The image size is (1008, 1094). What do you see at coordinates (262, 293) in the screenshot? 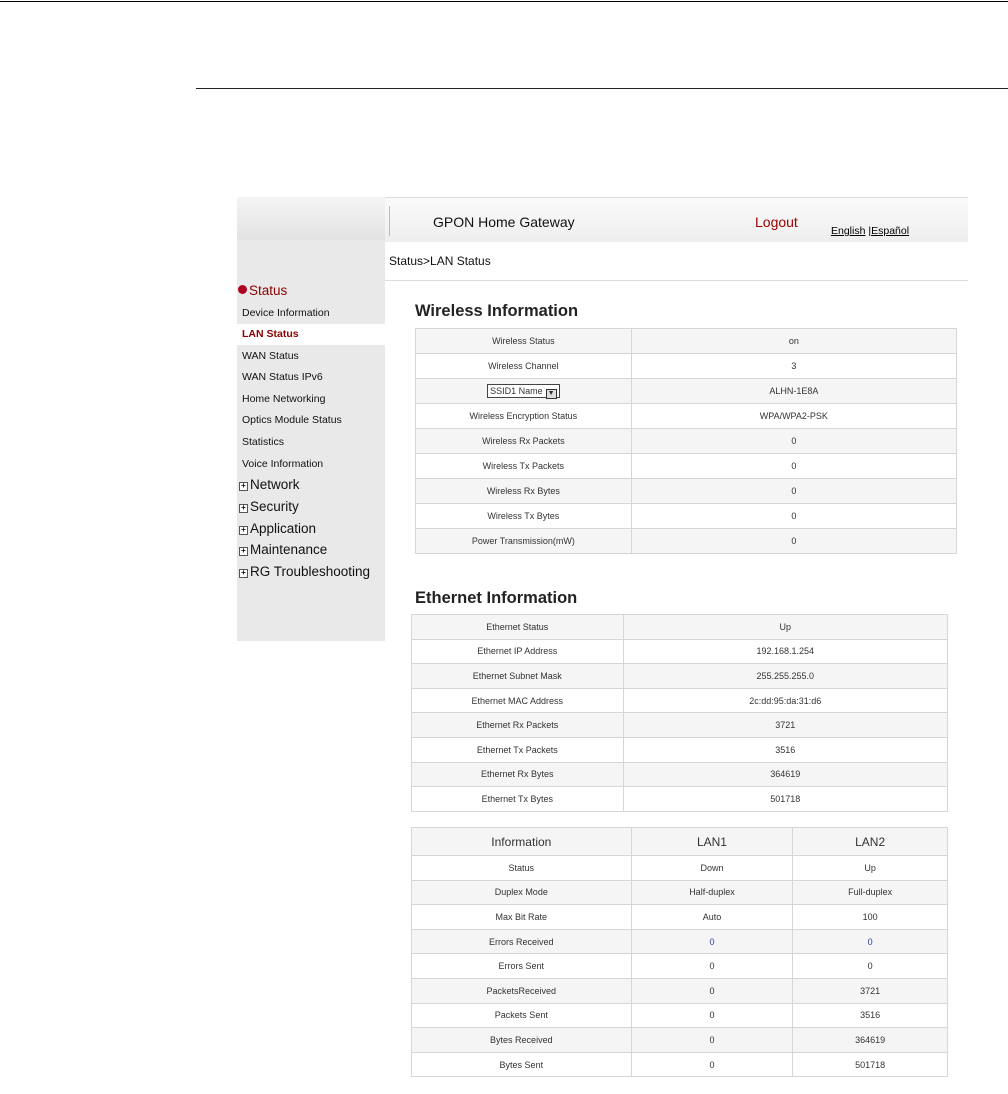
I see `sidebar-group-status: Status` at bounding box center [262, 293].